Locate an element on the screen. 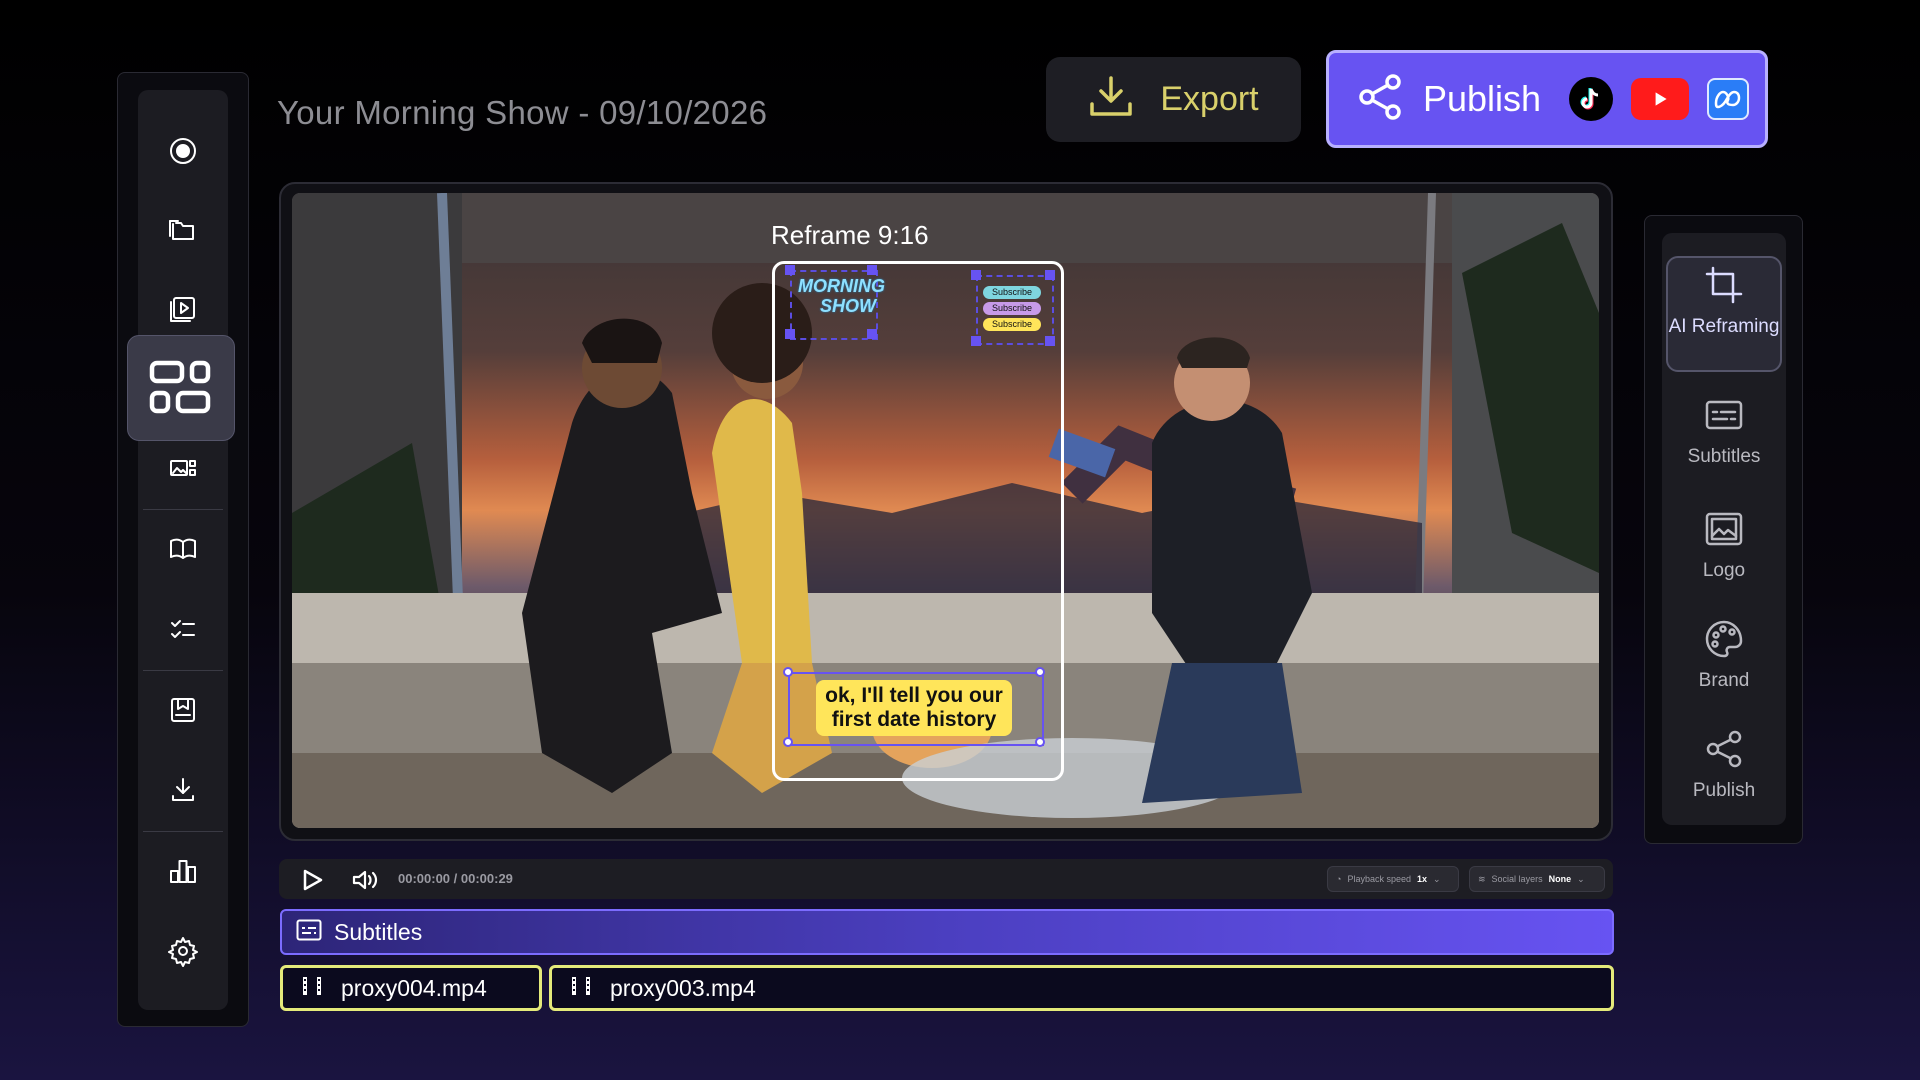  project-title: Your Morning Show - 09/10/2026 is located at coordinates (522, 112).